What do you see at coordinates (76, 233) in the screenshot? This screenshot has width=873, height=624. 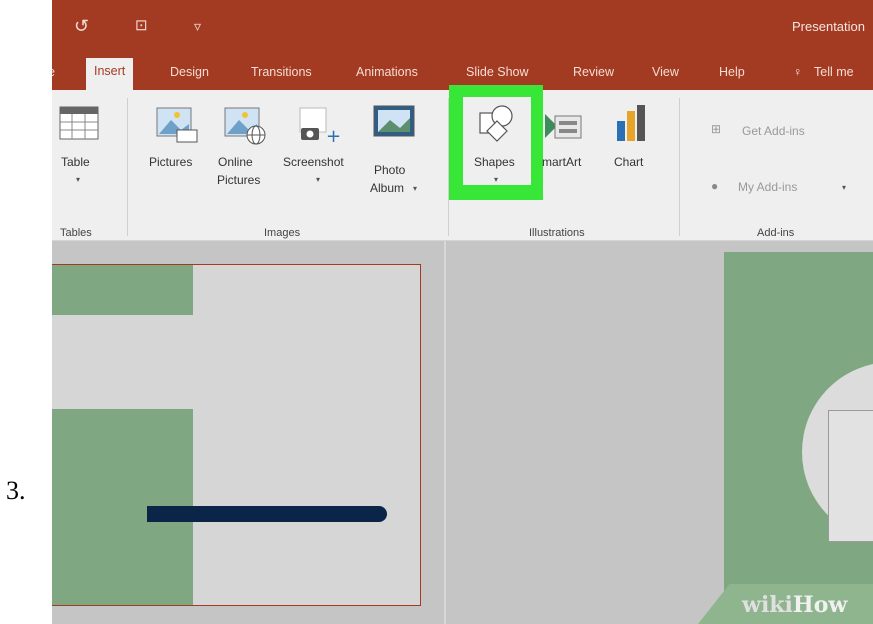 I see `group-label-tables: Tables` at bounding box center [76, 233].